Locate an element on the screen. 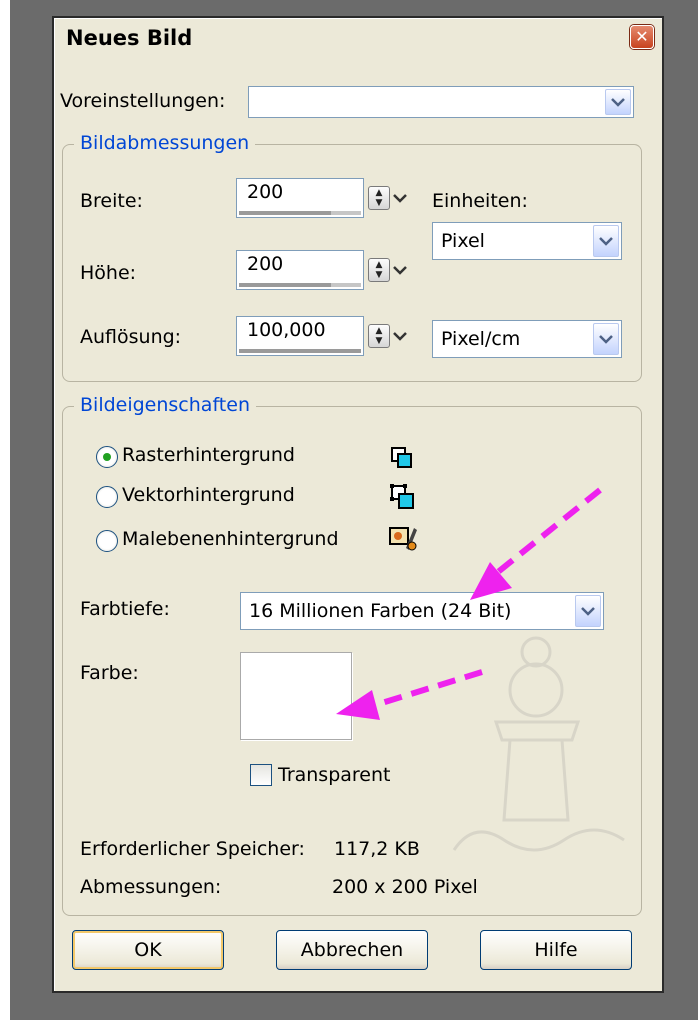 Image resolution: width=698 pixels, height=1020 pixels. transparent-checkbox is located at coordinates (261, 775).